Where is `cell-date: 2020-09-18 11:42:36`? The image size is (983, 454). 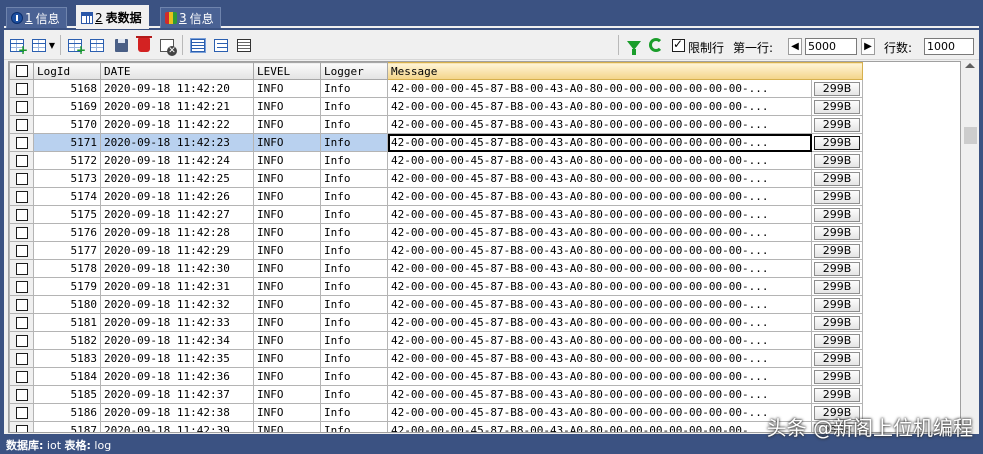
cell-date: 2020-09-18 11:42:36 is located at coordinates (177, 376).